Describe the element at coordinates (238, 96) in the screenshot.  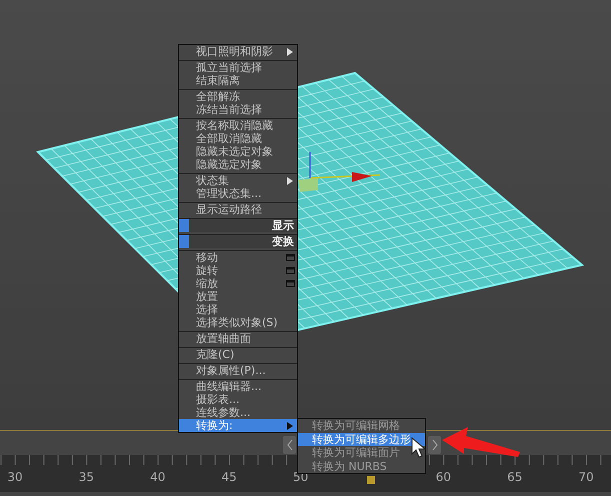
I see `menu-item: 全部解冻` at that location.